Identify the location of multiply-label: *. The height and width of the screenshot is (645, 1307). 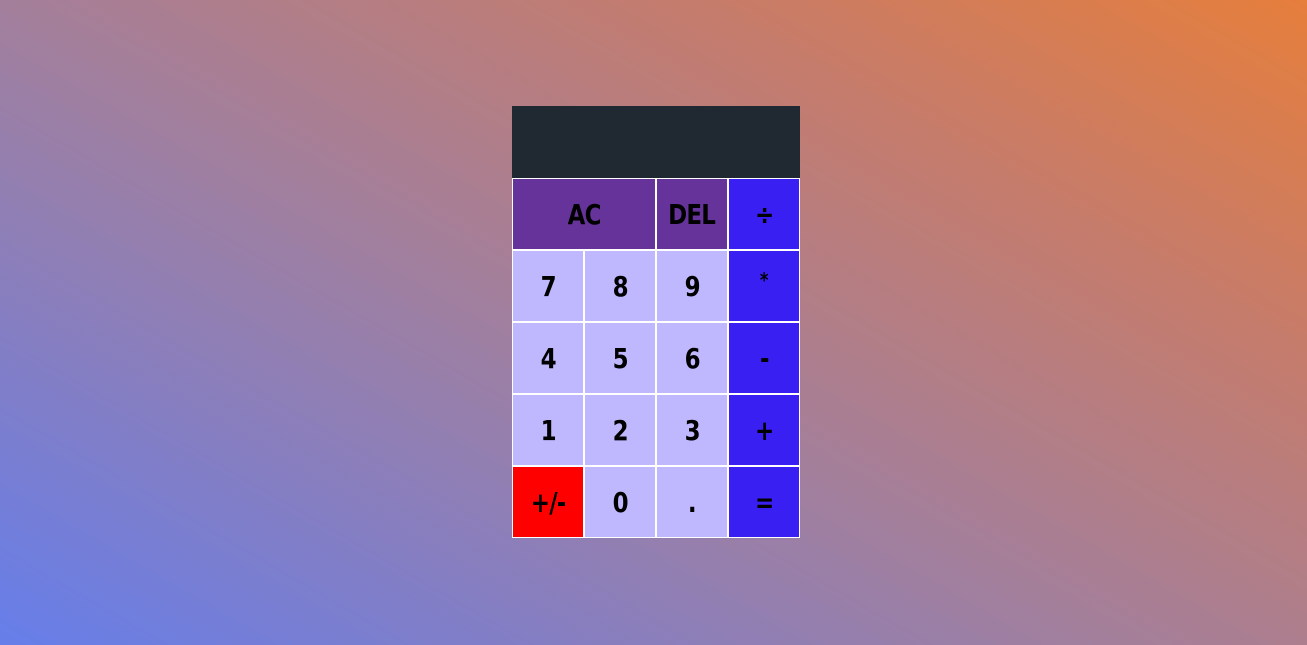
(764, 280).